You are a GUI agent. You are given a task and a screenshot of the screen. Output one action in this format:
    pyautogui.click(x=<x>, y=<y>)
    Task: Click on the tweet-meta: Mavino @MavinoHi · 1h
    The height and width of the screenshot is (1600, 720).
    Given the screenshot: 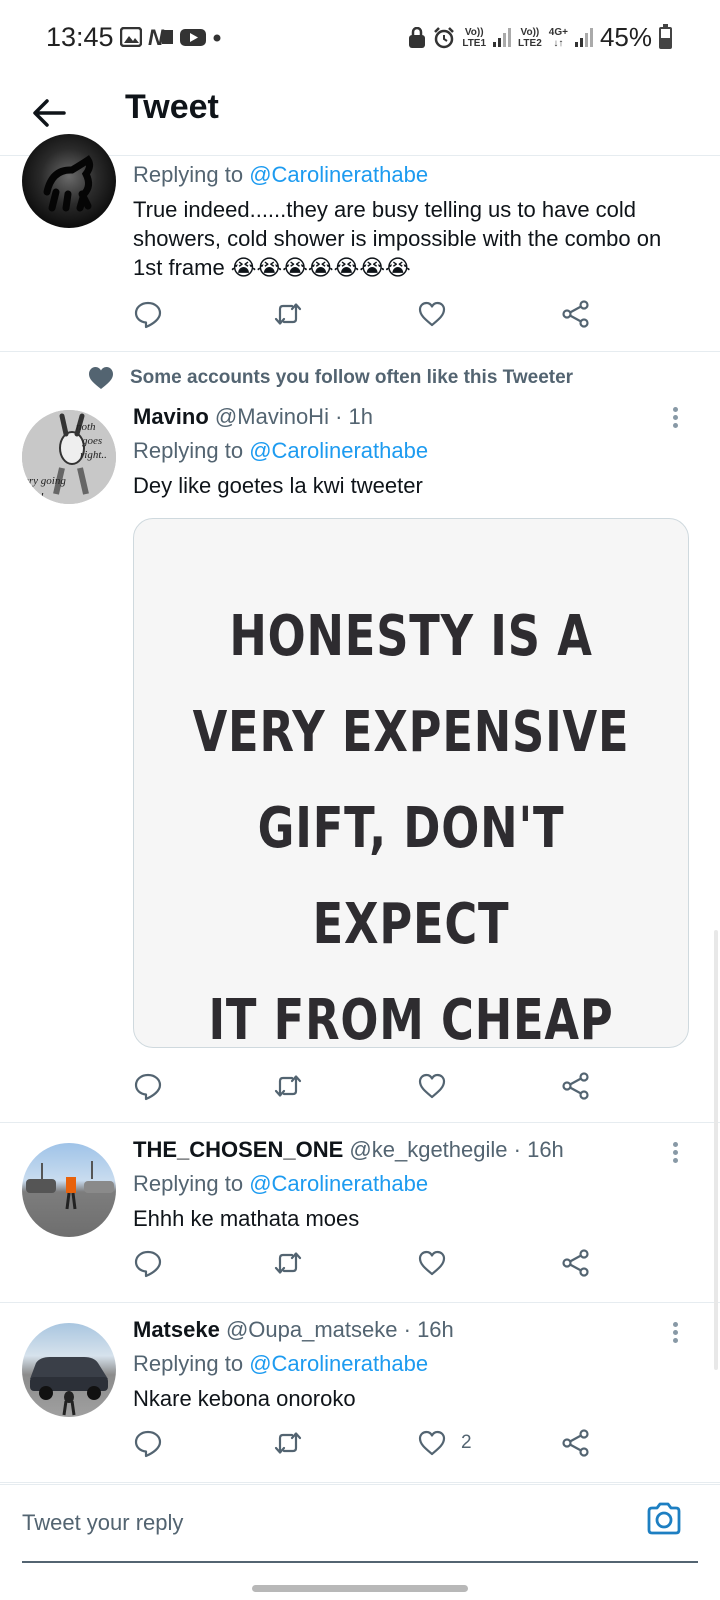 What is the action you would take?
    pyautogui.click(x=411, y=417)
    